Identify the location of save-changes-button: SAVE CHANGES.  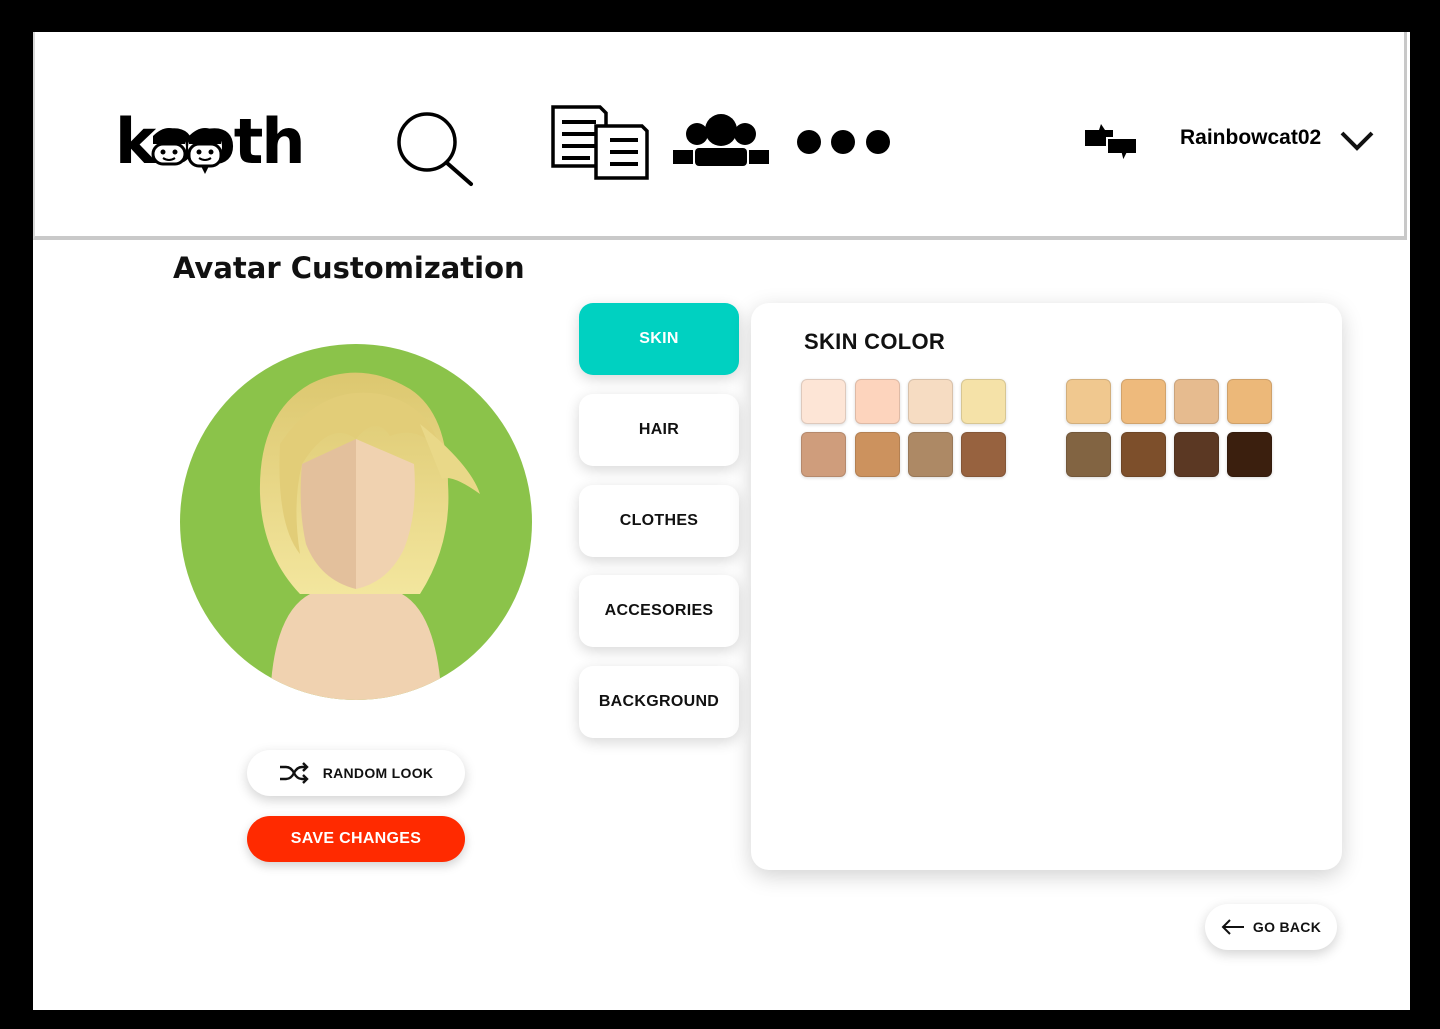
(356, 839).